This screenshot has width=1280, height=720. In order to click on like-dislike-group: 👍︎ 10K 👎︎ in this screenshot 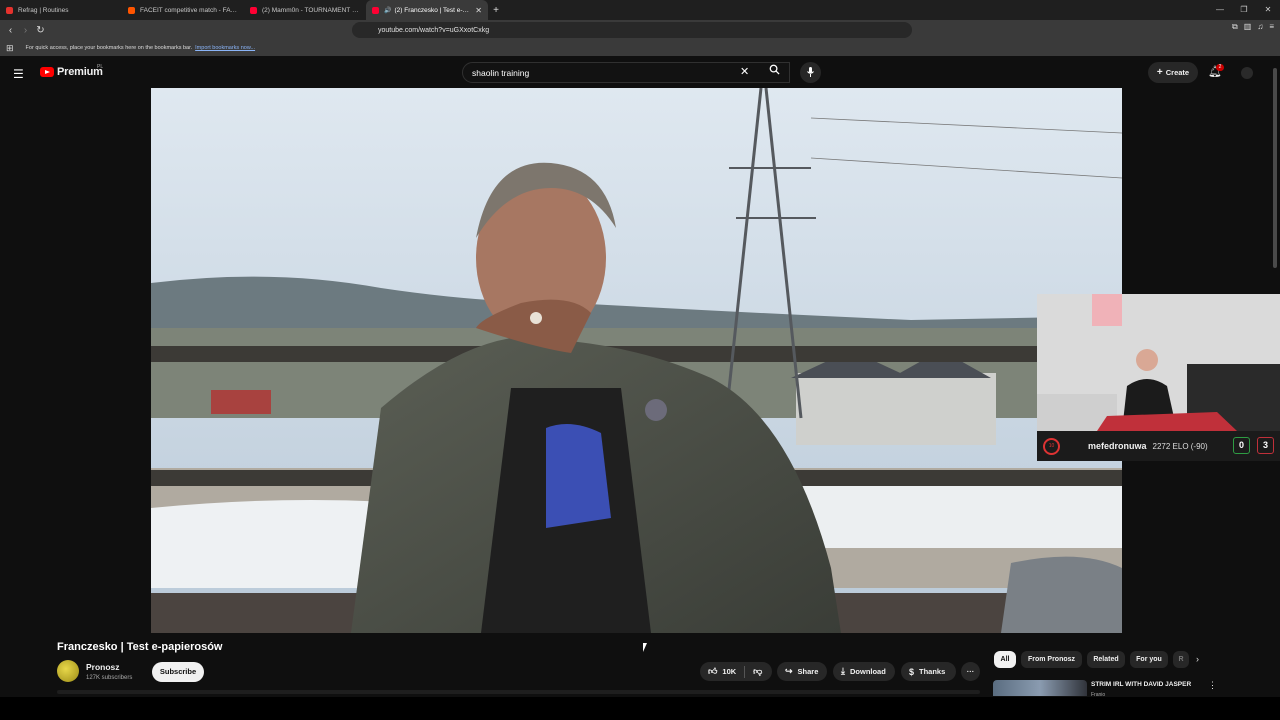, I will do `click(736, 671)`.